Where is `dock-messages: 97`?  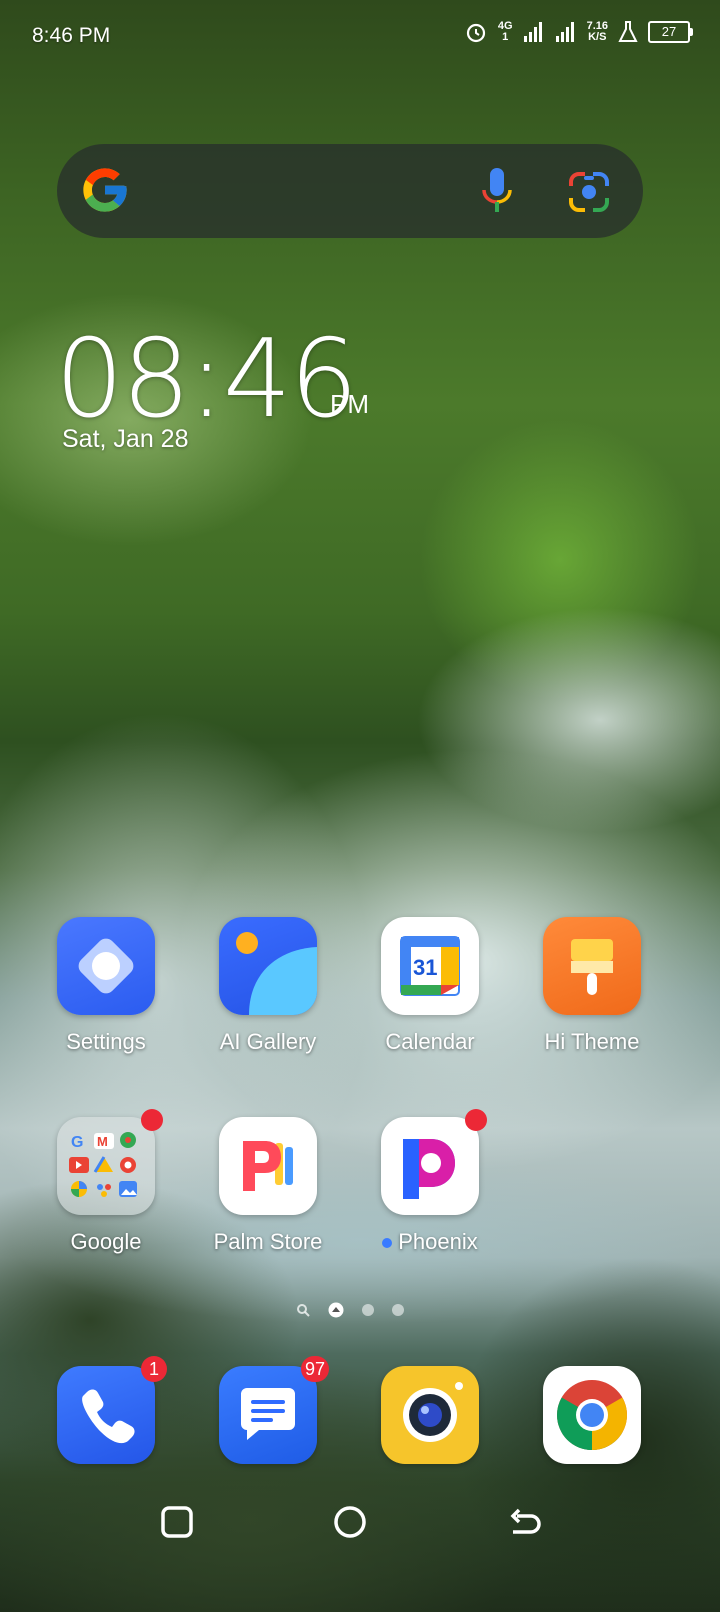 dock-messages: 97 is located at coordinates (268, 1410).